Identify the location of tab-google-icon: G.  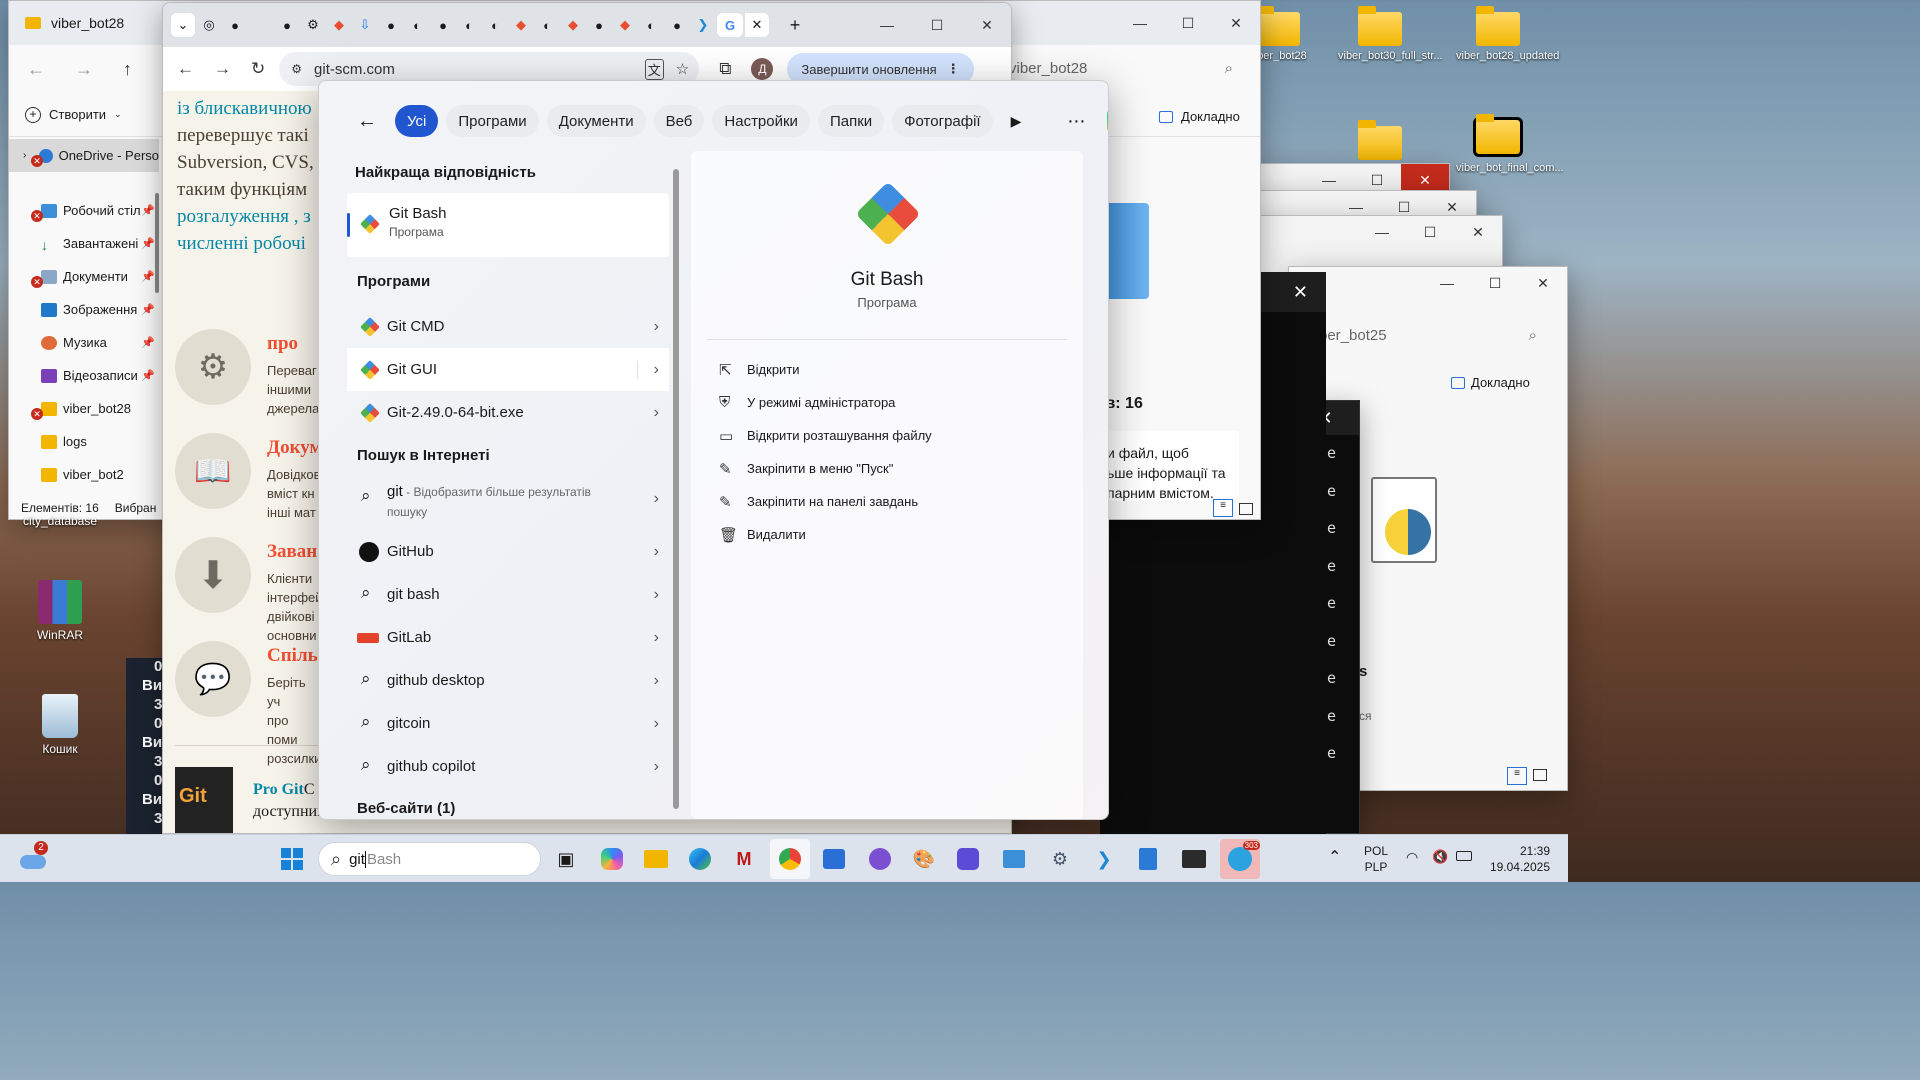
(730, 25).